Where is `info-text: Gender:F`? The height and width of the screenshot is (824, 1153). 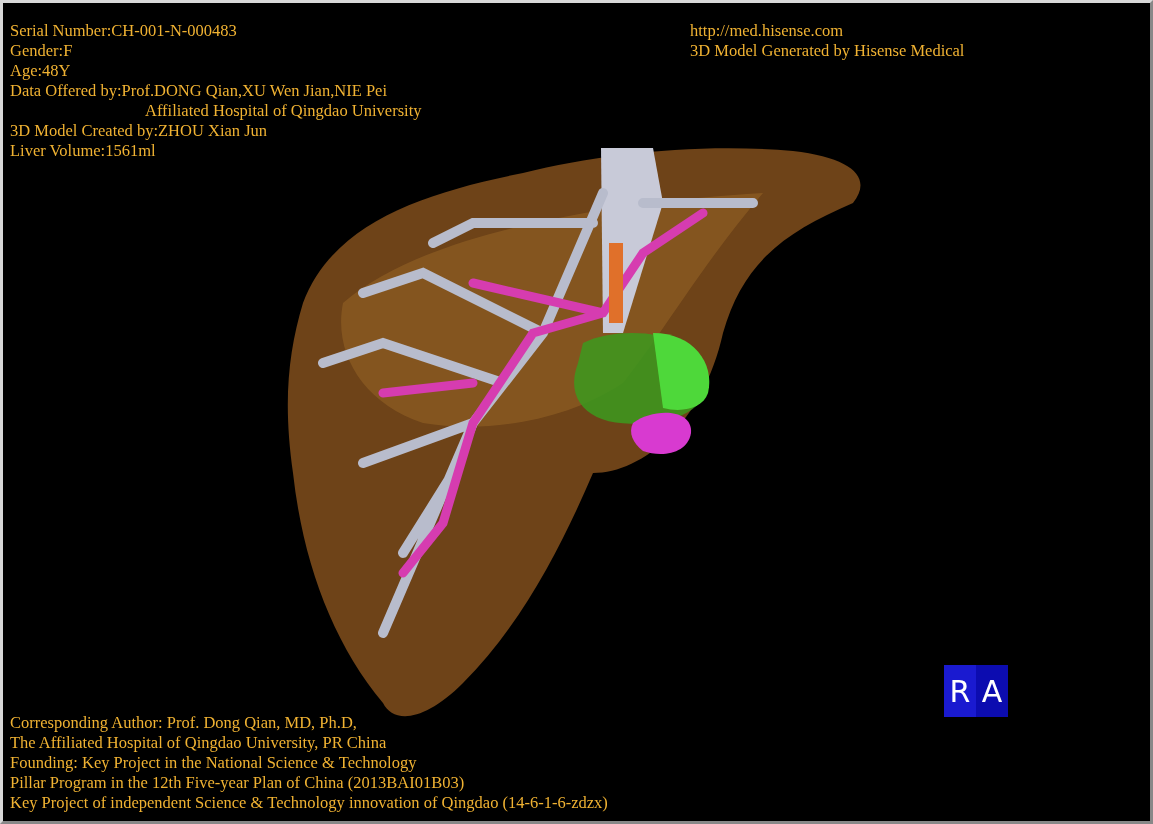 info-text: Gender:F is located at coordinates (41, 51).